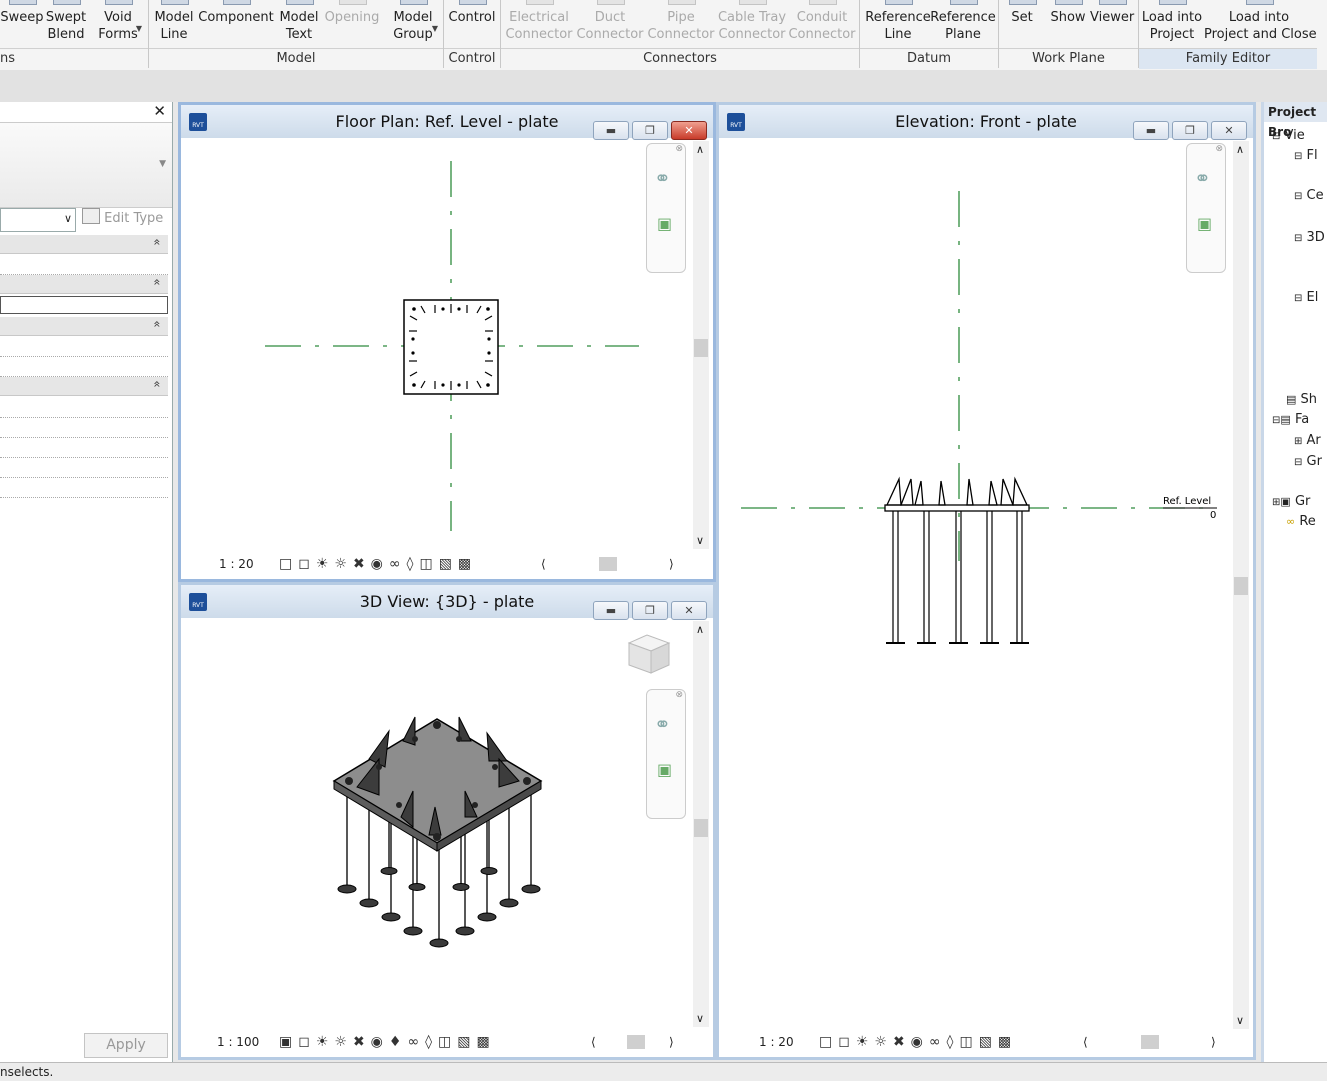 The width and height of the screenshot is (1327, 1081). I want to click on viewer-tool: Viewer, so click(1112, 23).